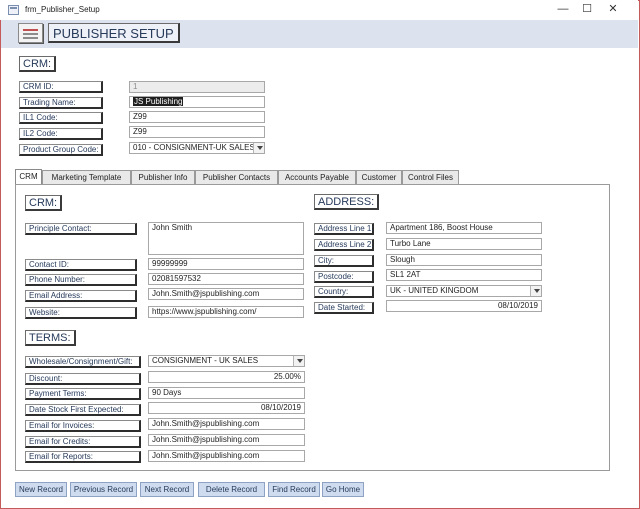 The image size is (640, 509). I want to click on new-record-button: New Record, so click(41, 489).